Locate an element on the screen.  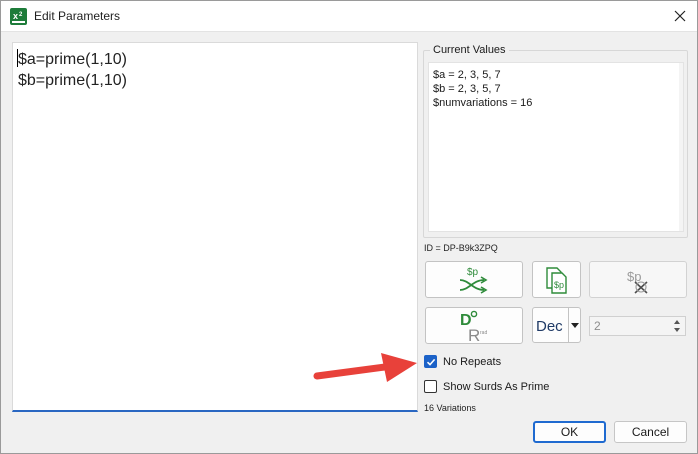
shuffle-button: $p is located at coordinates (474, 279).